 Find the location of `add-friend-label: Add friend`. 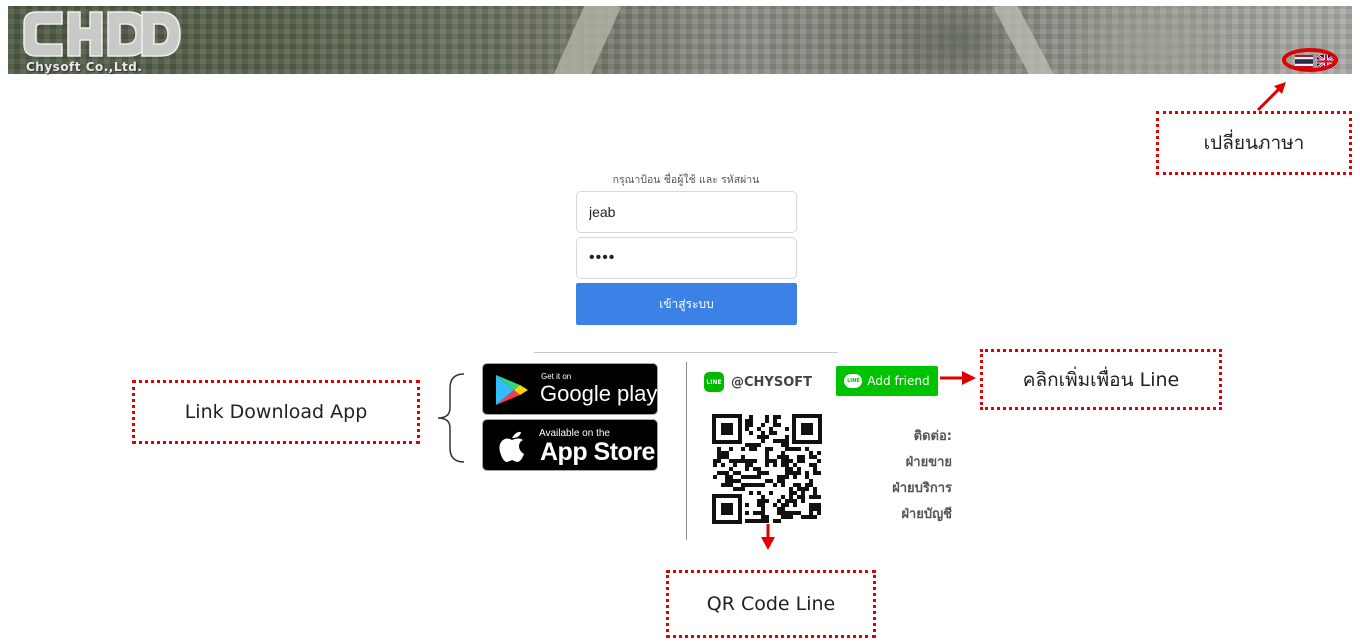

add-friend-label: Add friend is located at coordinates (898, 381).